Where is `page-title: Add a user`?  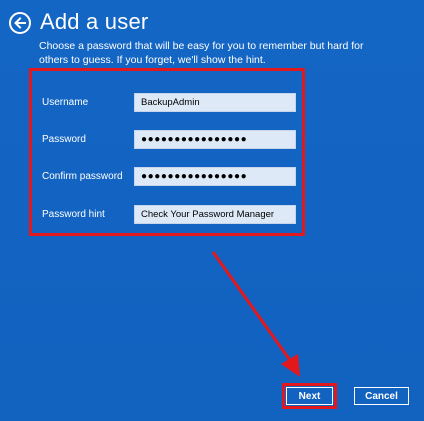
page-title: Add a user is located at coordinates (94, 21).